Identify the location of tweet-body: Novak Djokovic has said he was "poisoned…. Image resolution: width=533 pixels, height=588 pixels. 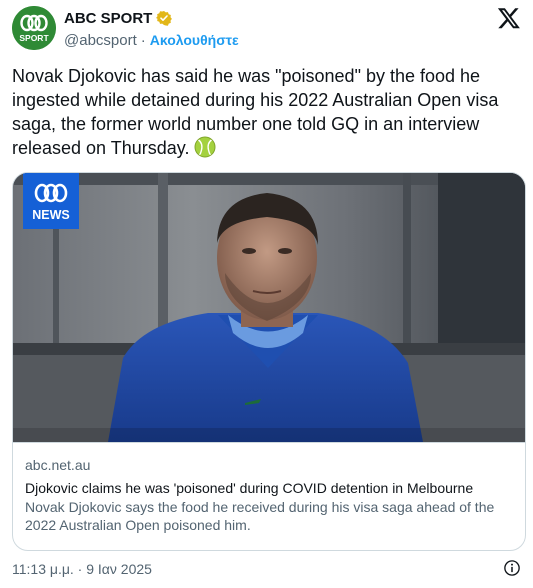
(255, 112).